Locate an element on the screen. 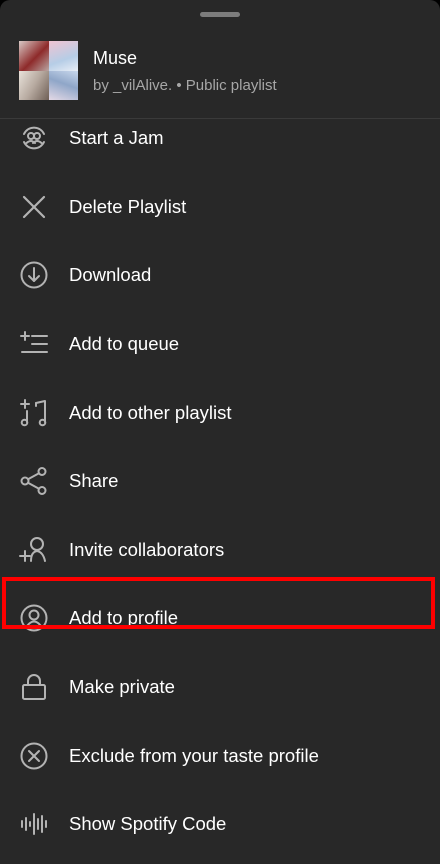 This screenshot has width=440, height=864. add-user-icon is located at coordinates (34, 550).